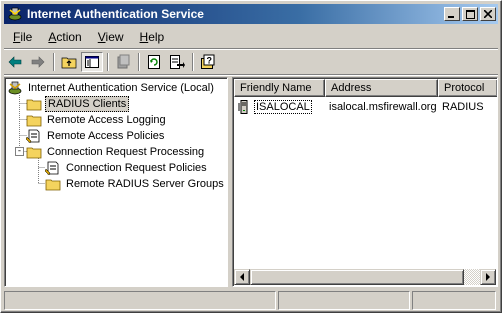 Image resolution: width=502 pixels, height=313 pixels. I want to click on tree-item-radius-clients: RADIUS Clients, so click(78, 104).